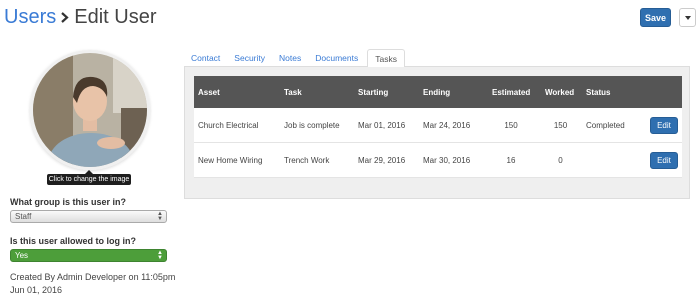 The image size is (700, 308). What do you see at coordinates (560, 92) in the screenshot?
I see `header-worked: Worked` at bounding box center [560, 92].